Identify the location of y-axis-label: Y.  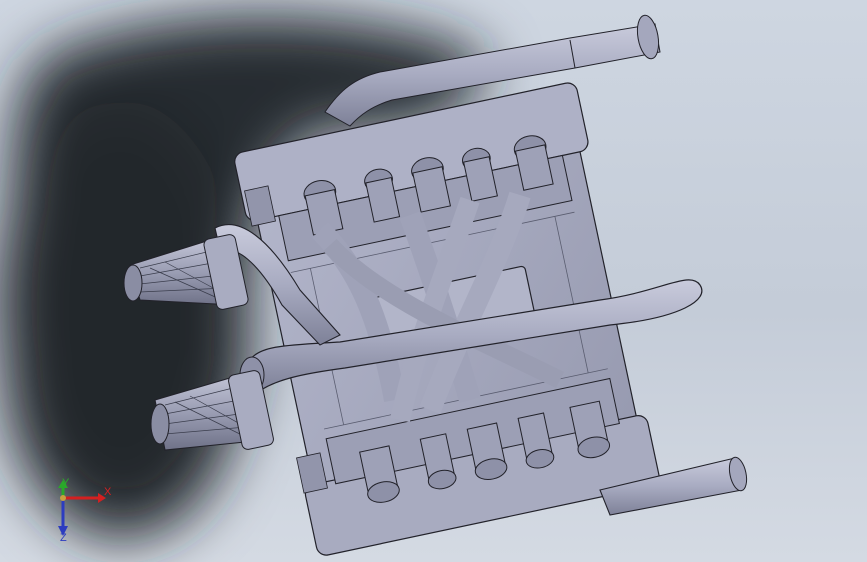
(66, 483).